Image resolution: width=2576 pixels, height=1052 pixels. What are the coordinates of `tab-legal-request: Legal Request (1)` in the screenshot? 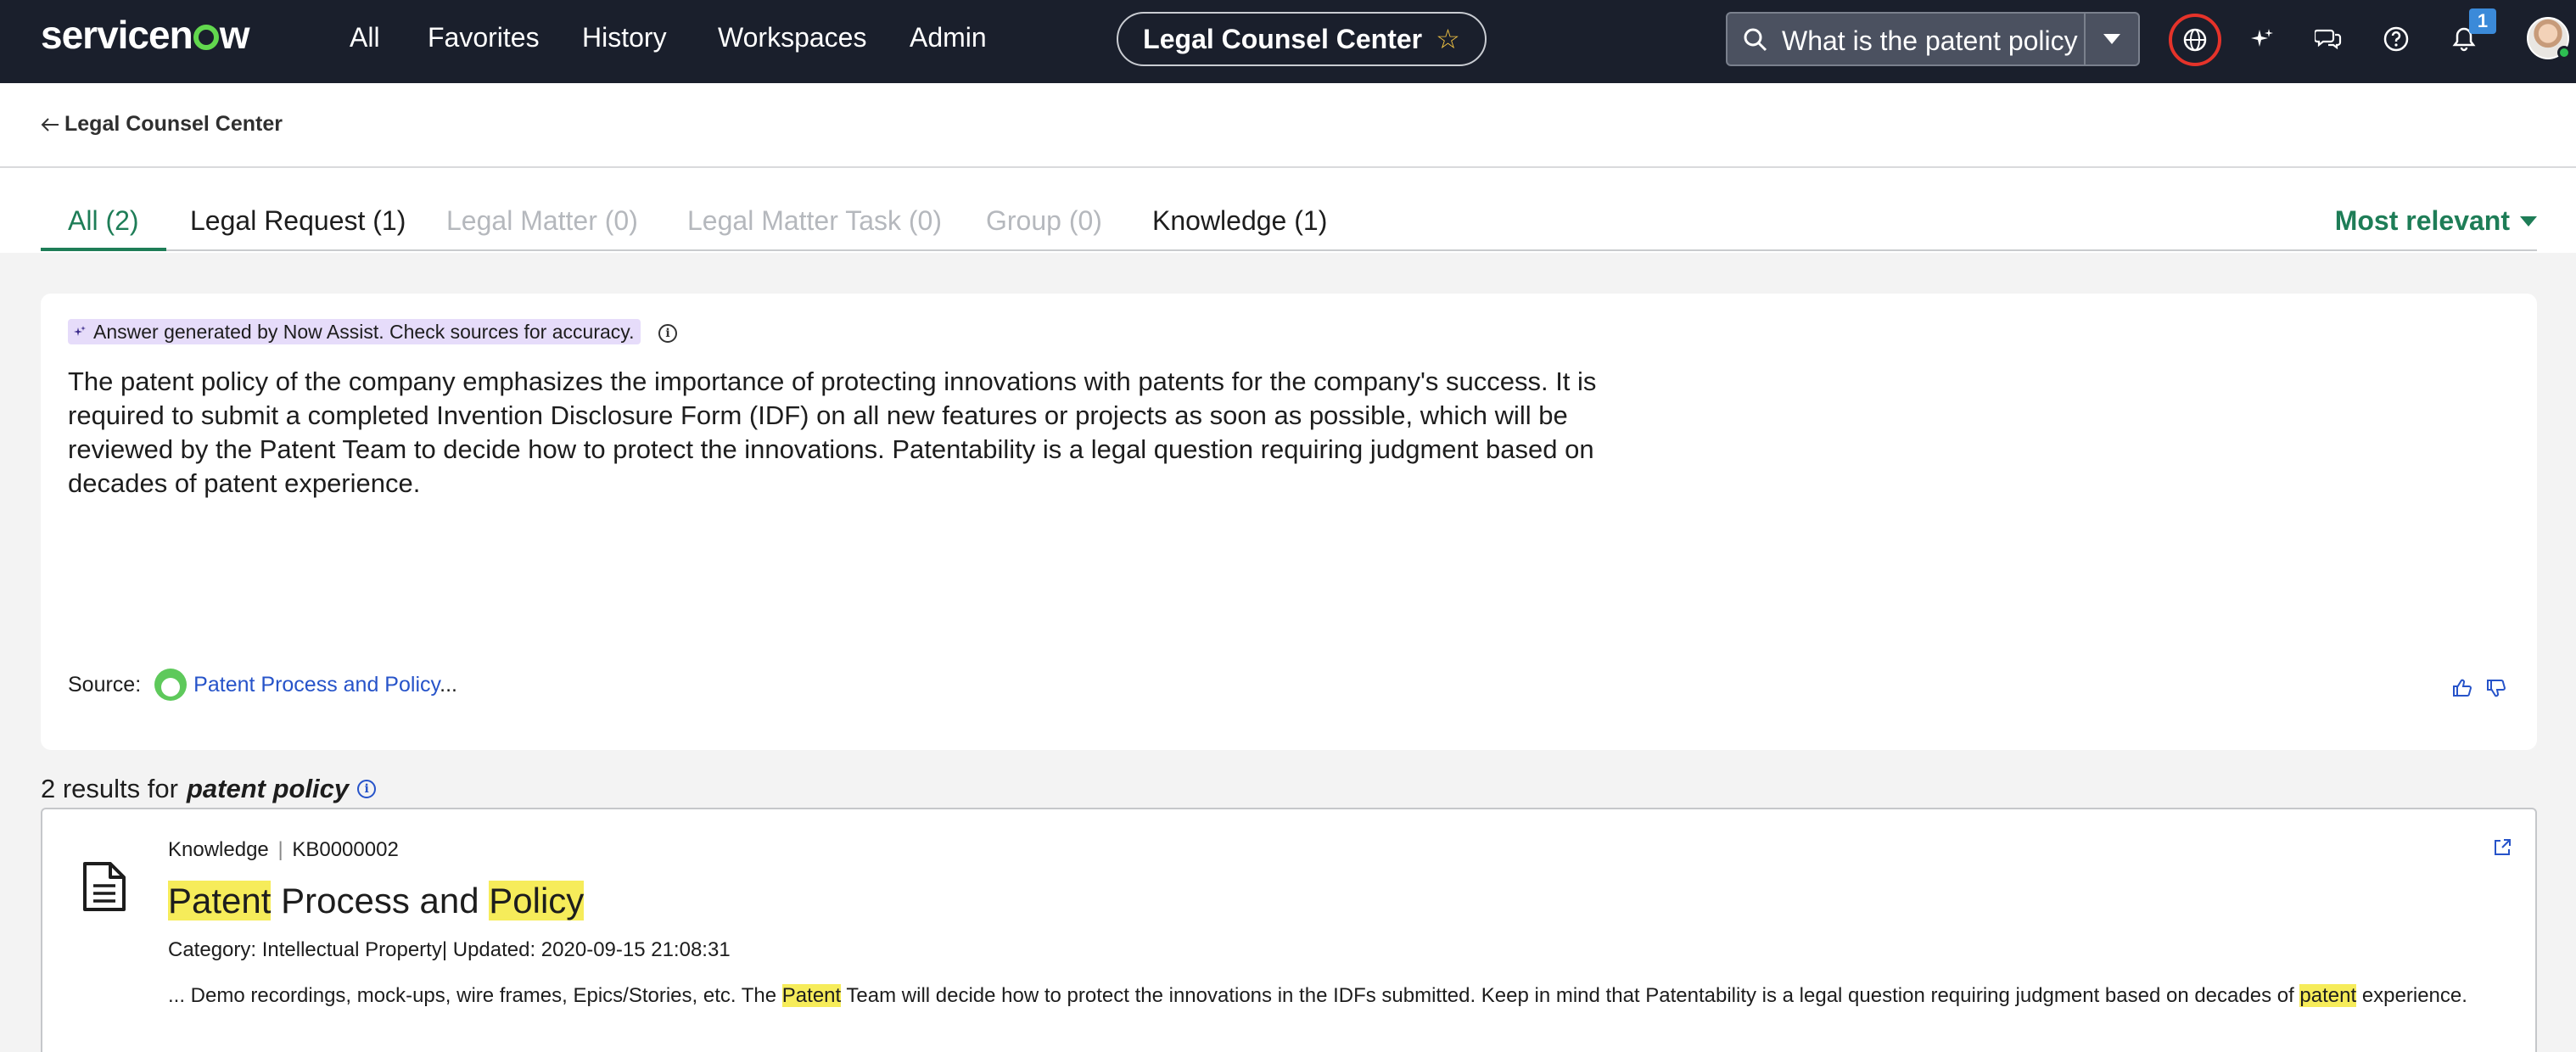 It's located at (298, 227).